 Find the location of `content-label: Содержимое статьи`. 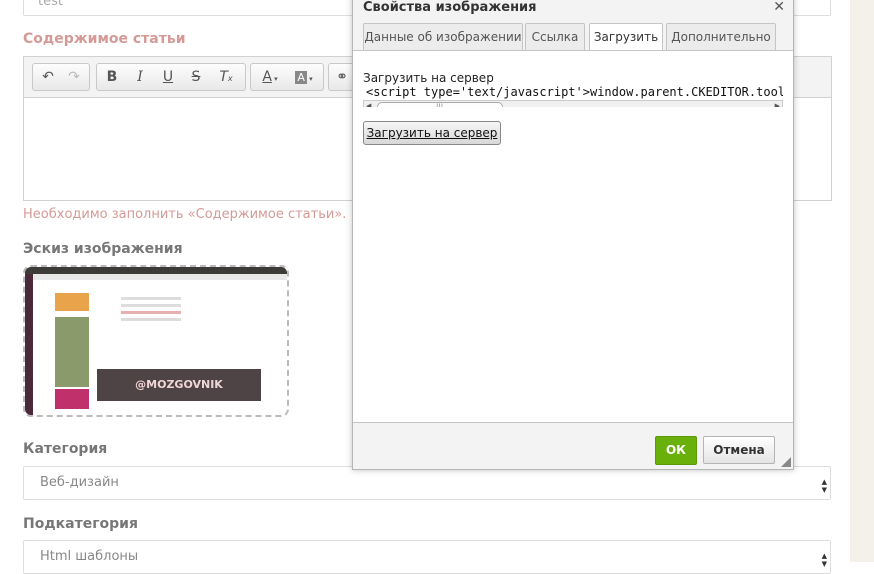

content-label: Содержимое статьи is located at coordinates (104, 39).